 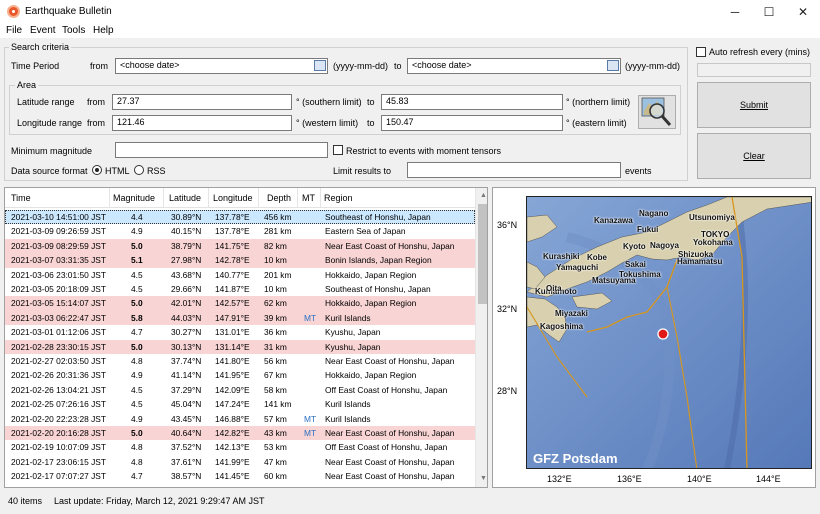 I want to click on col-region-header: Region, so click(x=338, y=198).